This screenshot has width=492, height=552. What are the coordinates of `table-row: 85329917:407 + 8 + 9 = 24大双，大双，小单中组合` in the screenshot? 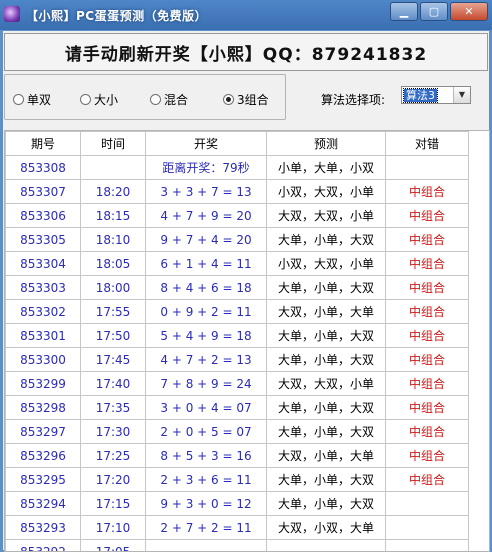 It's located at (237, 384).